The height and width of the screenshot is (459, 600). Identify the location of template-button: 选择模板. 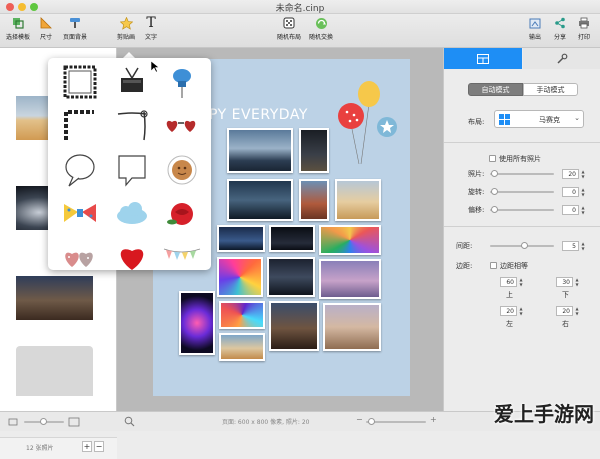
(18, 28).